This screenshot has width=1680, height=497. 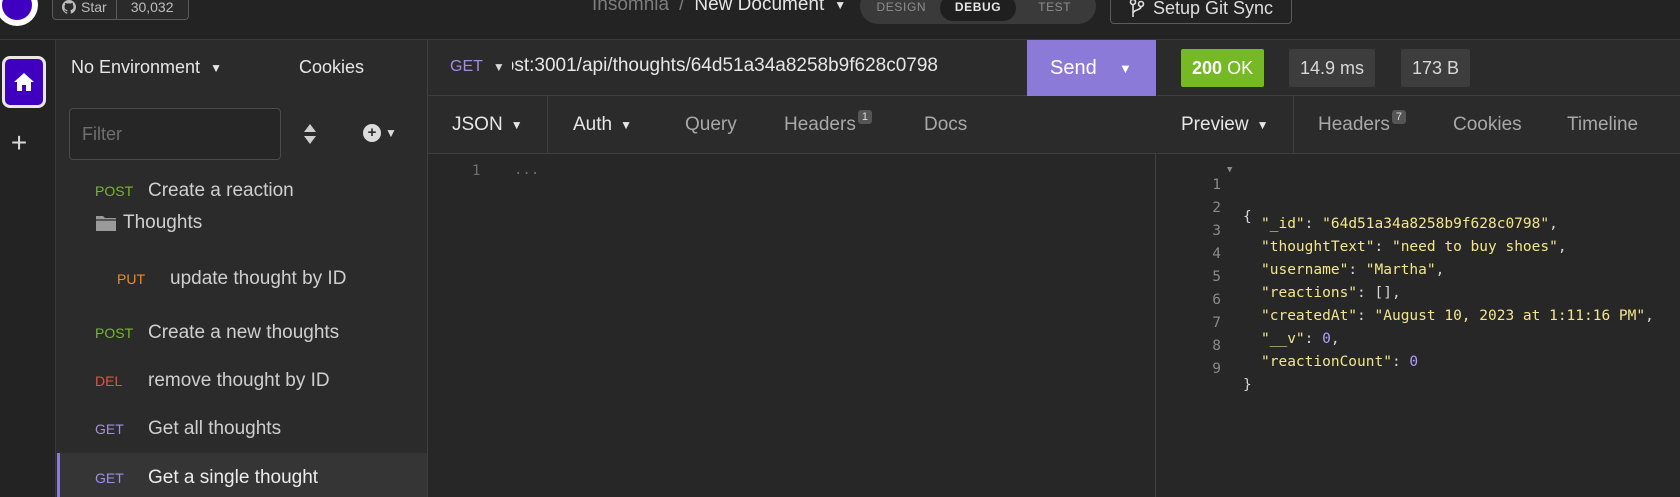 I want to click on response-time-badge: 14.9 ms, so click(x=1332, y=68).